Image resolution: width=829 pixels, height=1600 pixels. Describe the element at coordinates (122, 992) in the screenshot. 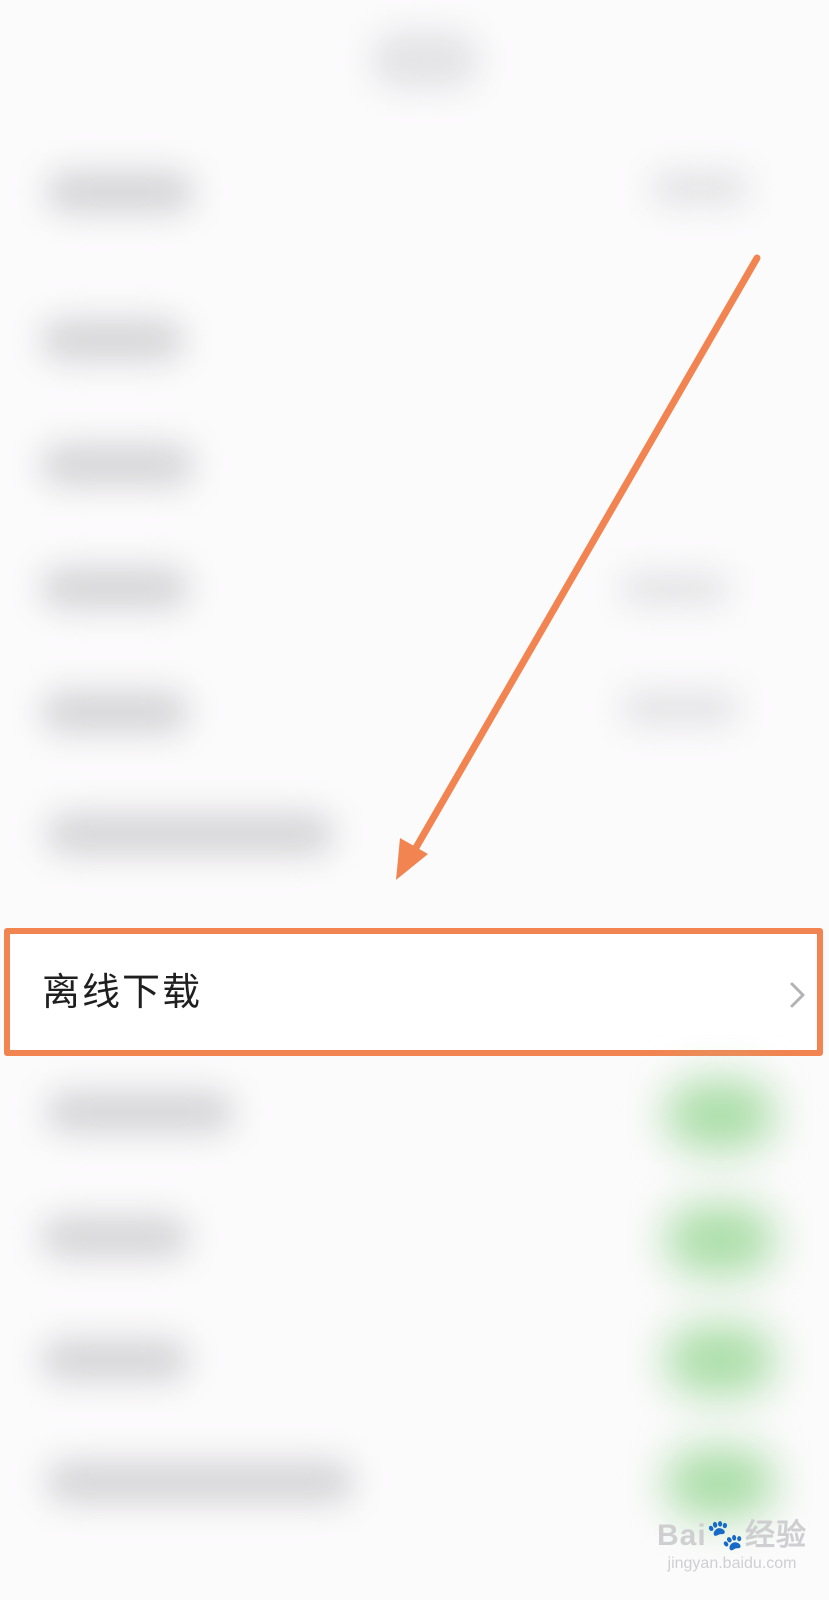

I see `setting-row-label: 离线下载` at that location.